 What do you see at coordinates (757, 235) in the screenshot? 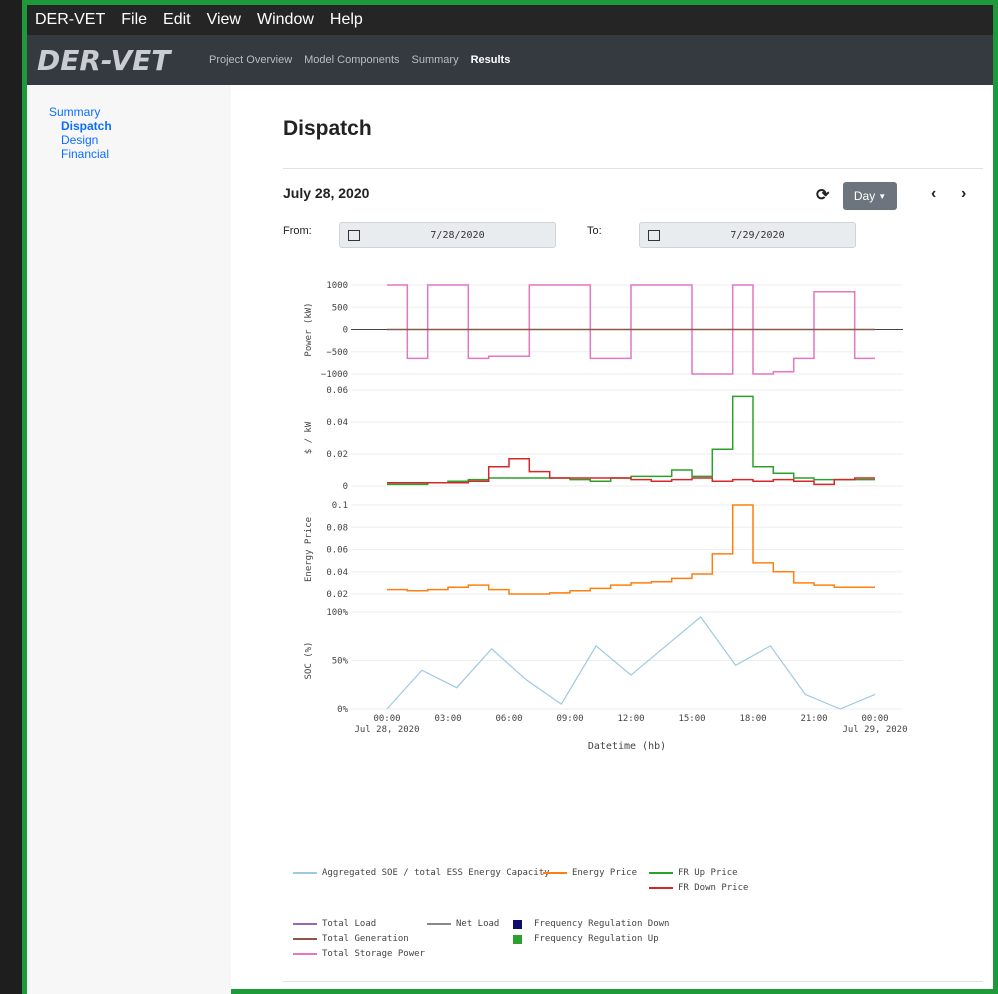
I see `to-date-value: 7/29/2020` at bounding box center [757, 235].